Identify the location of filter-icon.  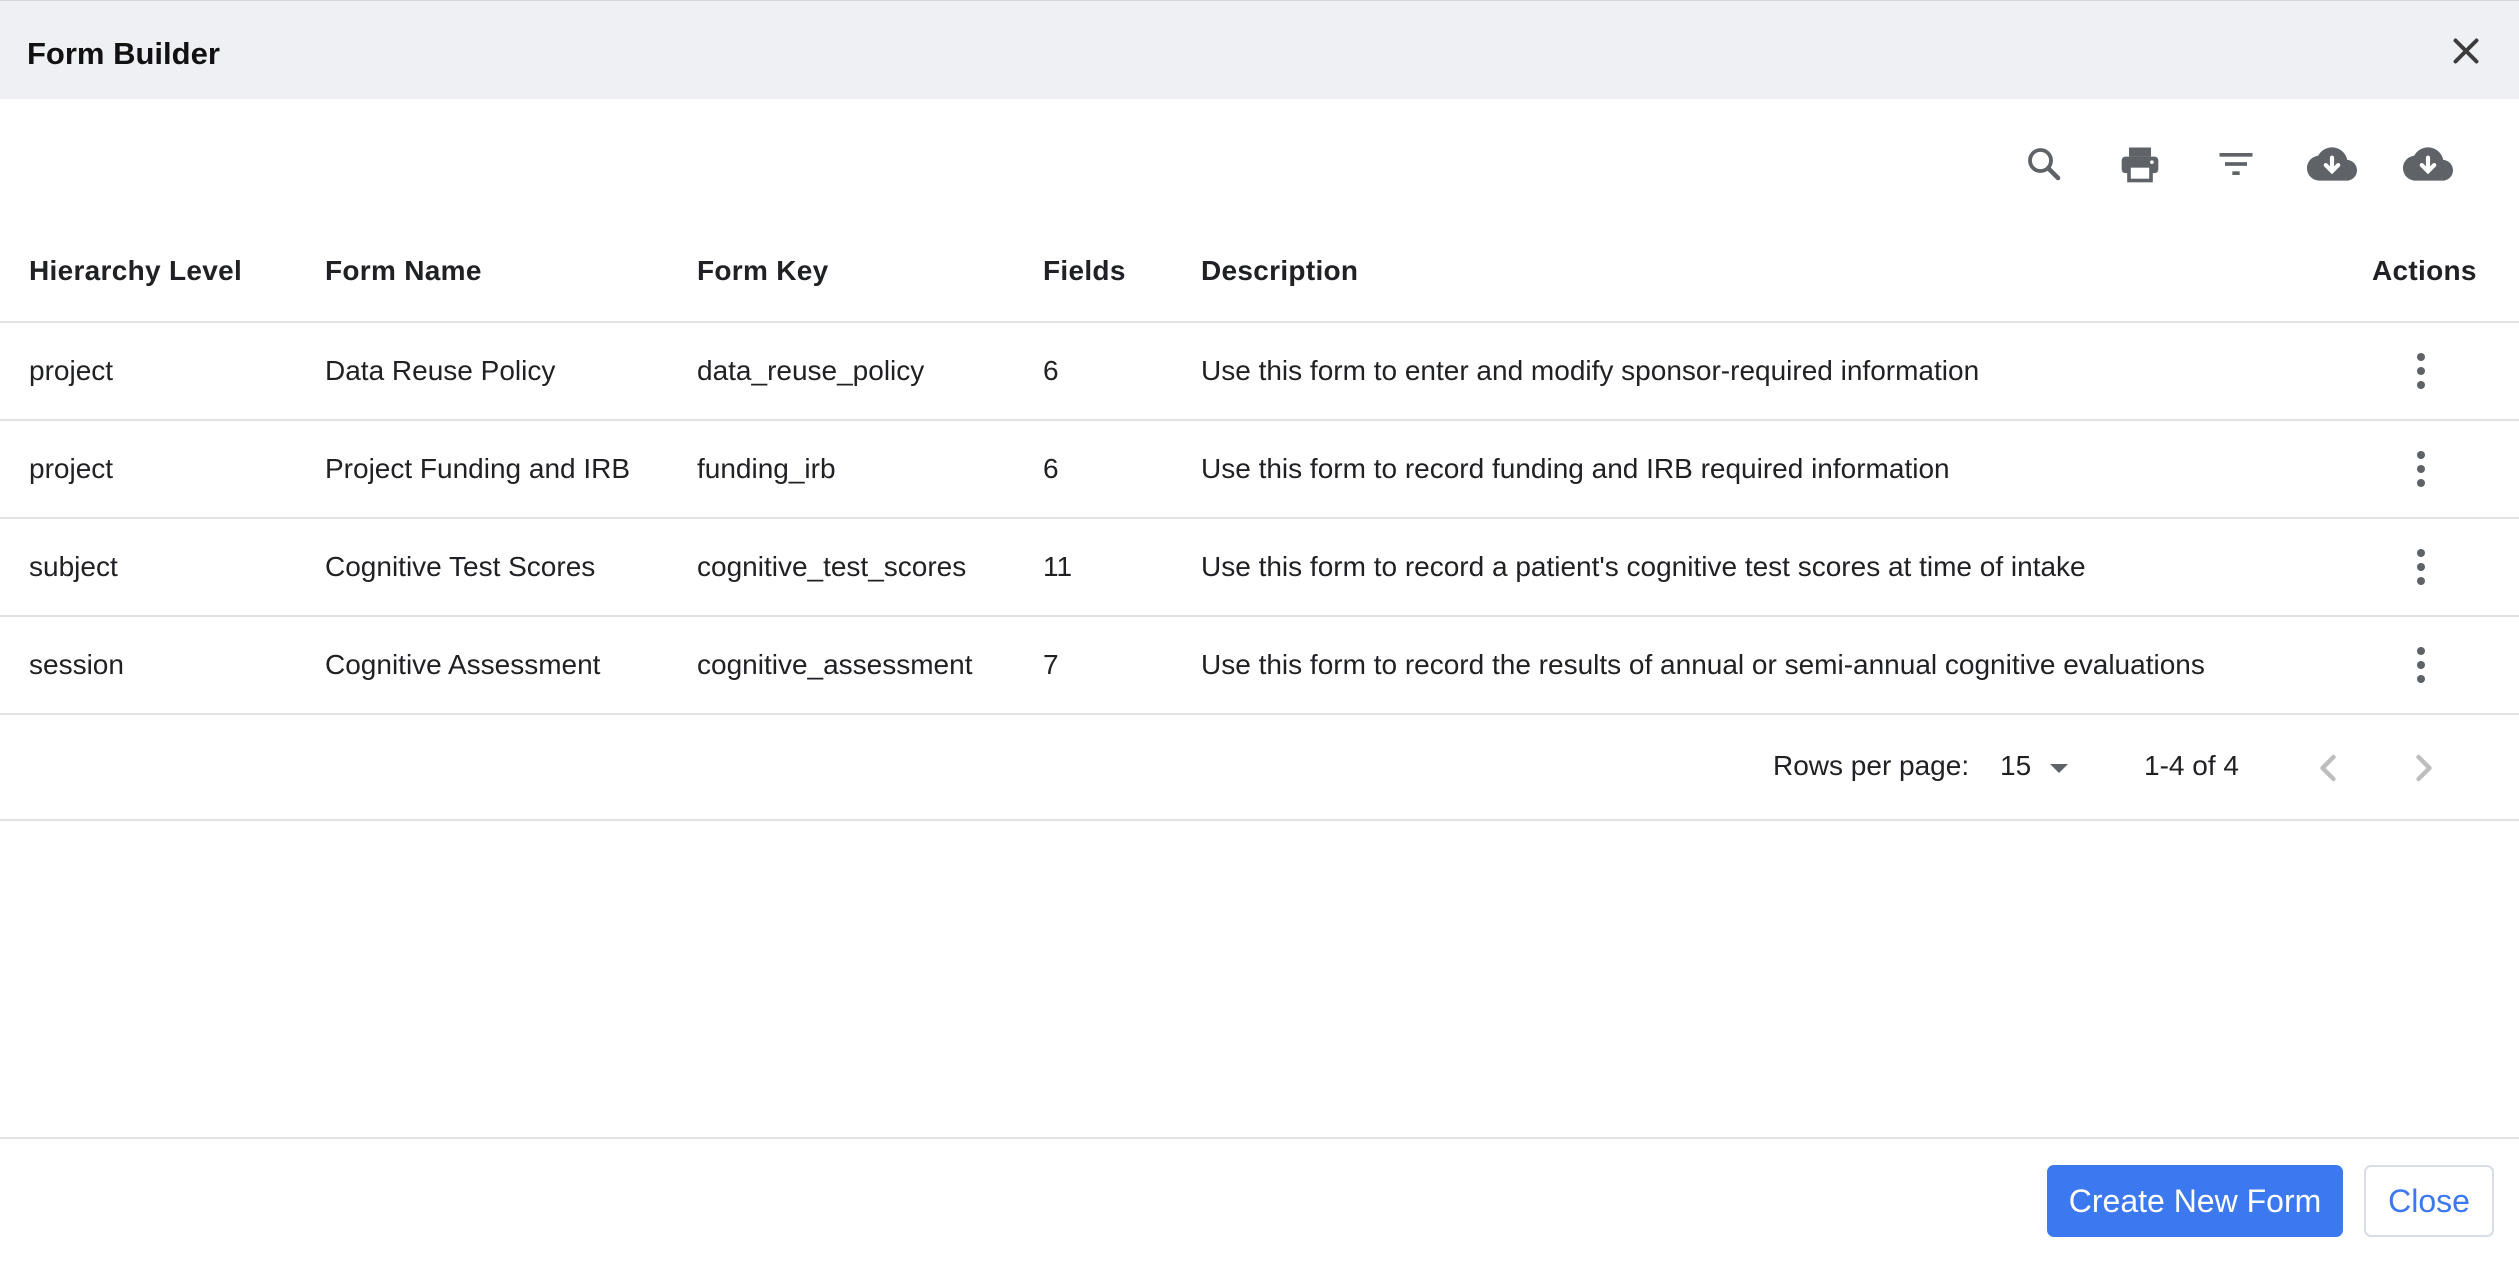
(2236, 164).